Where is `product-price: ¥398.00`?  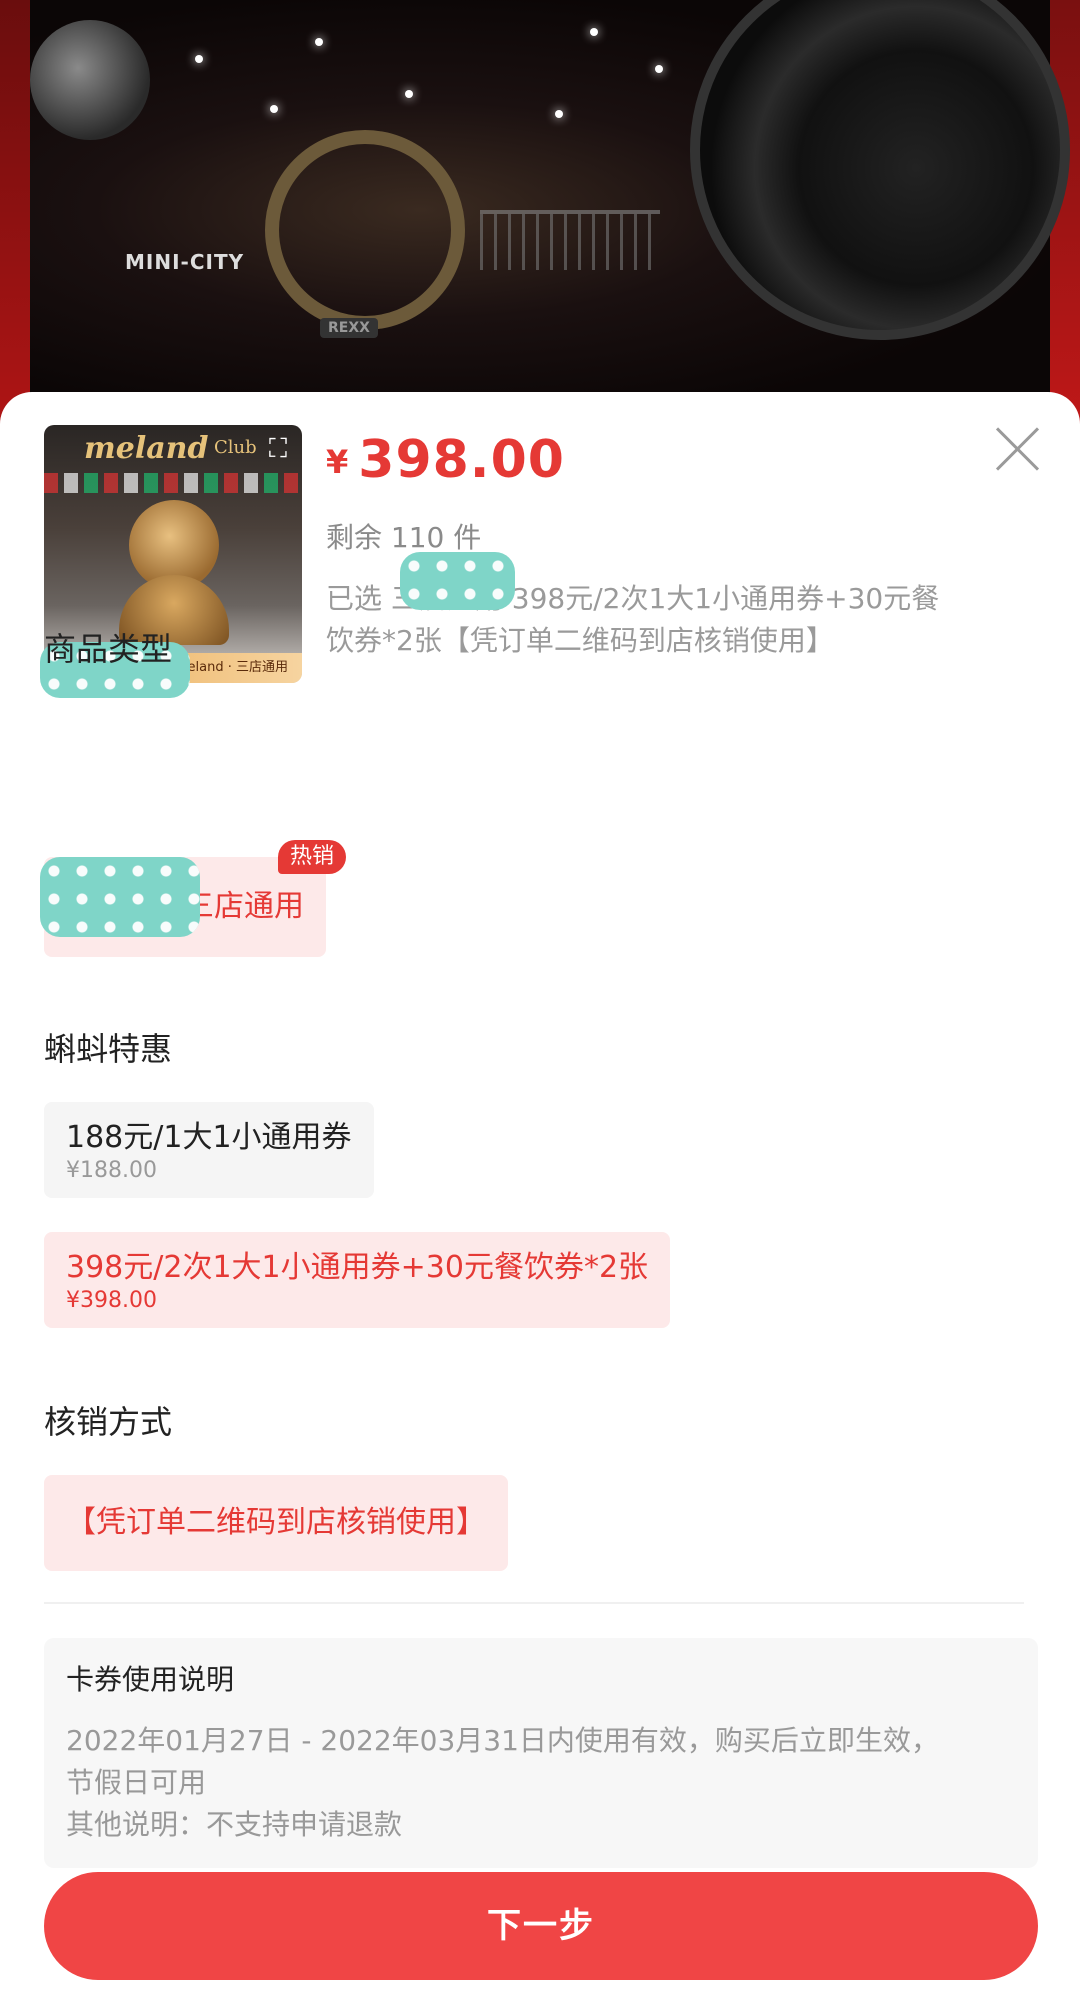 product-price: ¥398.00 is located at coordinates (445, 460).